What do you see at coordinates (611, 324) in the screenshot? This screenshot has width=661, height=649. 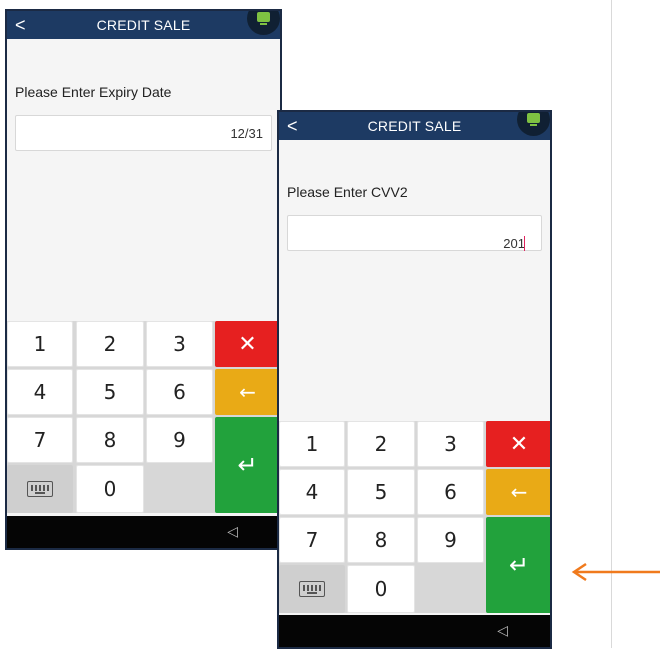 I see `page-divider-line` at bounding box center [611, 324].